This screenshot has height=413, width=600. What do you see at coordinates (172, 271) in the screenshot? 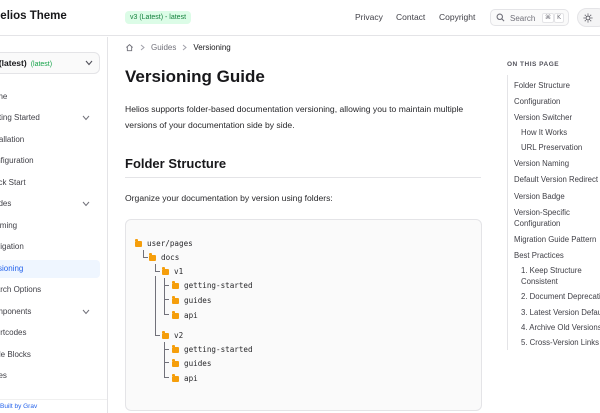
I see `tree-item: v1` at bounding box center [172, 271].